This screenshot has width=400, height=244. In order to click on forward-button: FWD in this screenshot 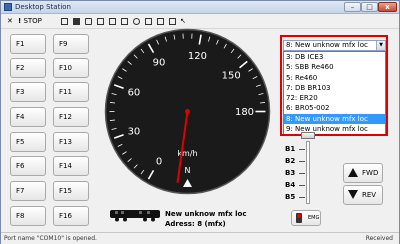, I will do `click(363, 173)`.